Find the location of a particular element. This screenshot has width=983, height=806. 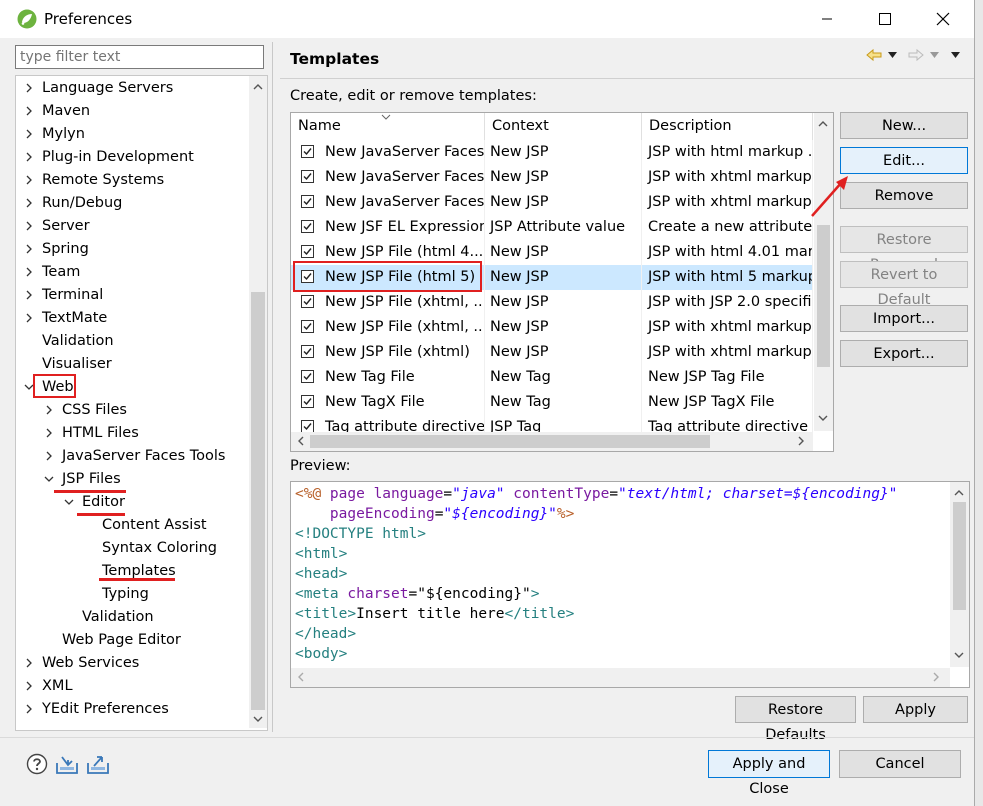

maximize-button is located at coordinates (885, 19).